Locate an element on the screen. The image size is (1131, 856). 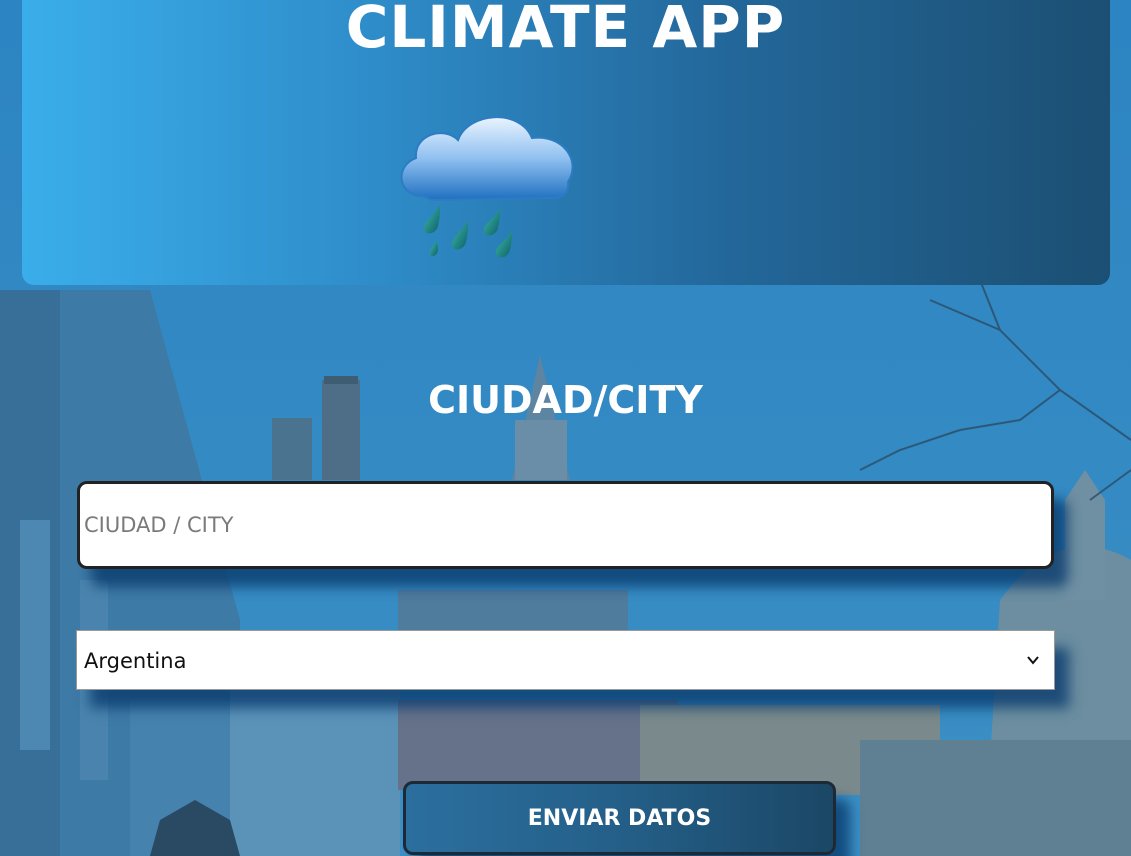
submit-button: ENVIAR DATOS is located at coordinates (619, 818).